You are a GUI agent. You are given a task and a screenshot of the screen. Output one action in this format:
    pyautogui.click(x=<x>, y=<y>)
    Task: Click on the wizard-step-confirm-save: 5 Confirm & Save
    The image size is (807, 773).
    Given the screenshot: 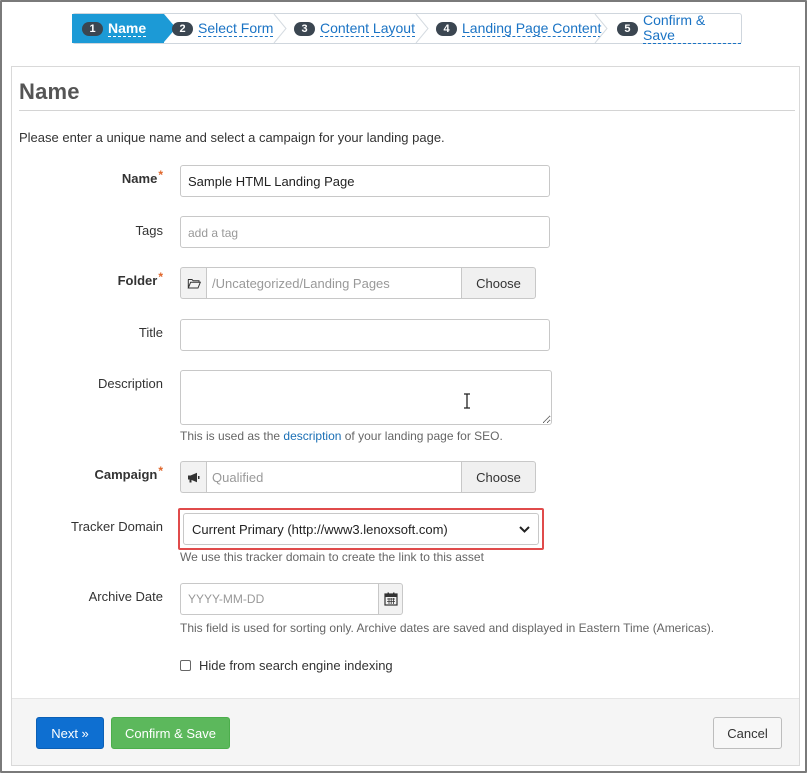 What is the action you would take?
    pyautogui.click(x=679, y=28)
    